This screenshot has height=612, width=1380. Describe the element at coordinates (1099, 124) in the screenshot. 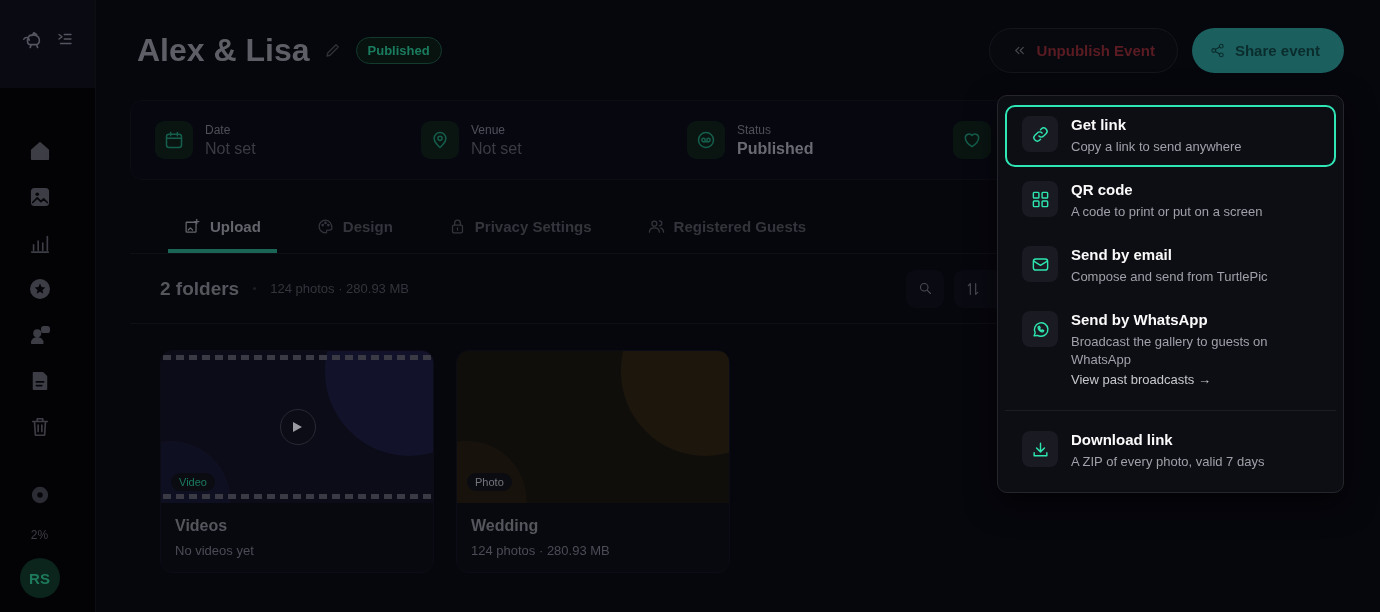

I see `menu-item-title: Get link` at that location.